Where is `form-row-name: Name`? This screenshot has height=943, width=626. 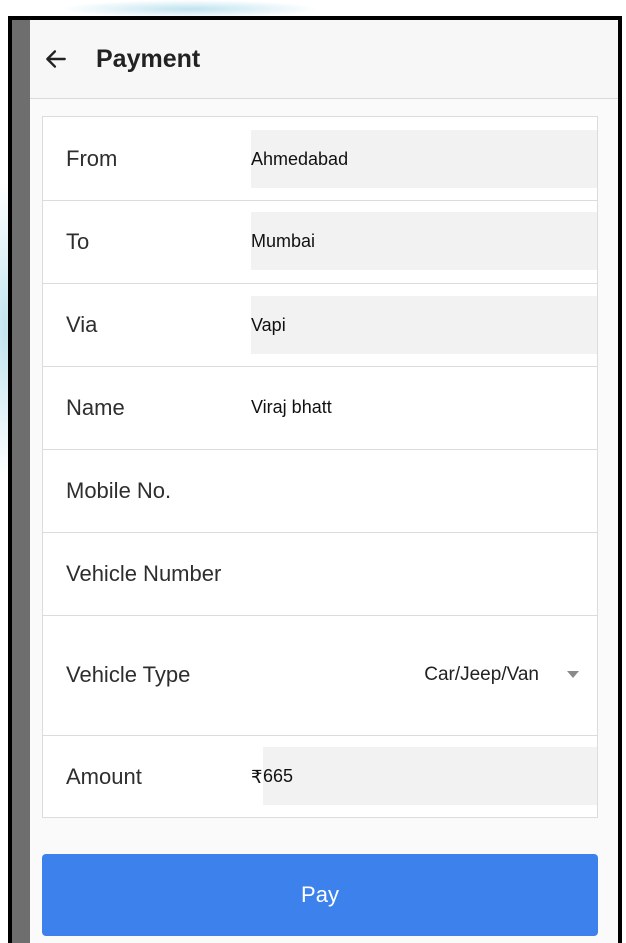
form-row-name: Name is located at coordinates (320, 408).